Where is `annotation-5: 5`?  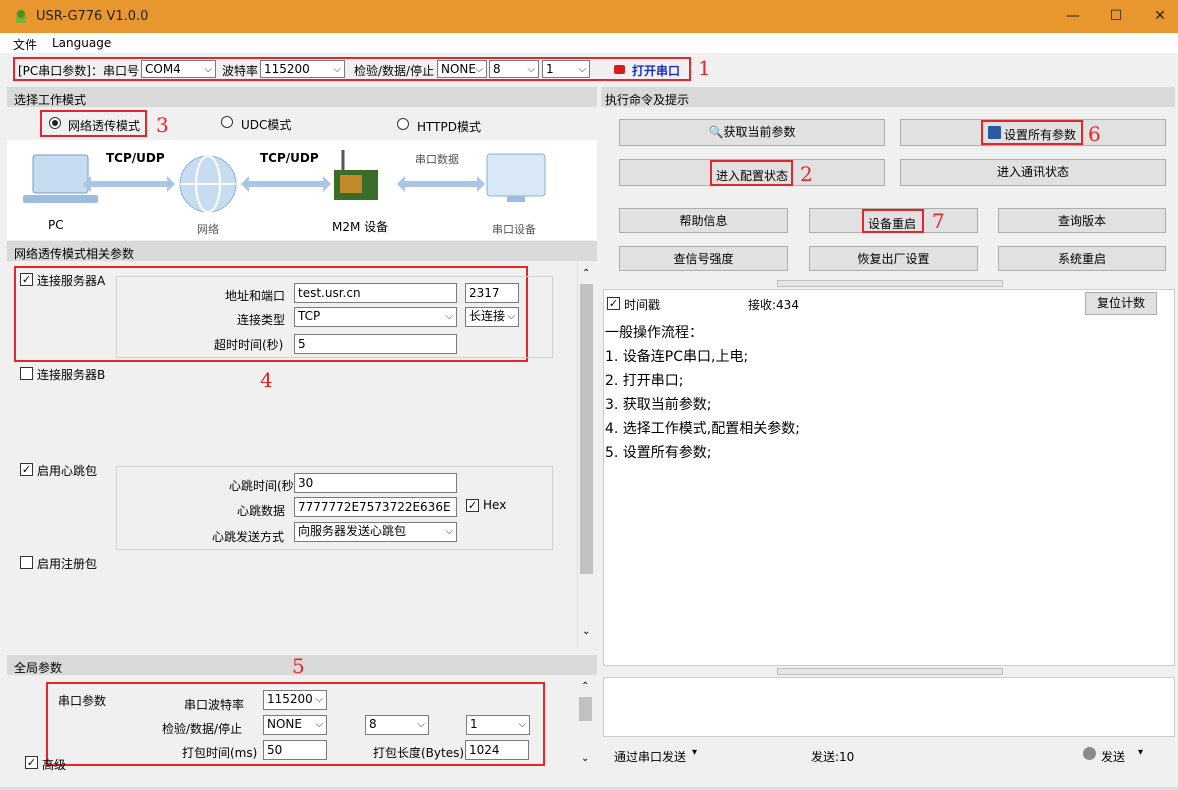 annotation-5: 5 is located at coordinates (298, 666).